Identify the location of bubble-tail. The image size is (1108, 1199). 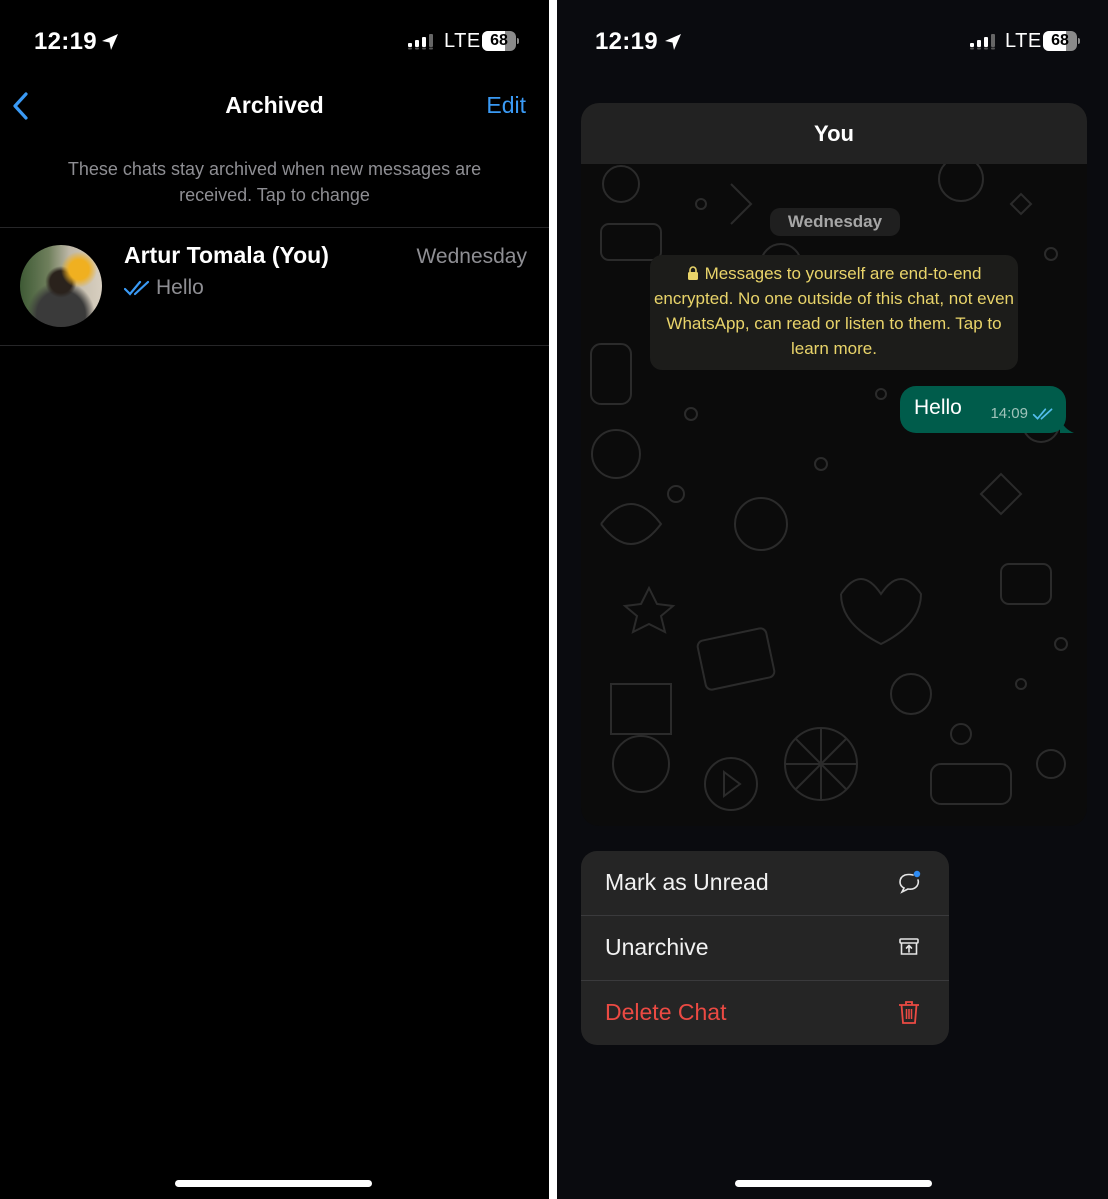
(1067, 426).